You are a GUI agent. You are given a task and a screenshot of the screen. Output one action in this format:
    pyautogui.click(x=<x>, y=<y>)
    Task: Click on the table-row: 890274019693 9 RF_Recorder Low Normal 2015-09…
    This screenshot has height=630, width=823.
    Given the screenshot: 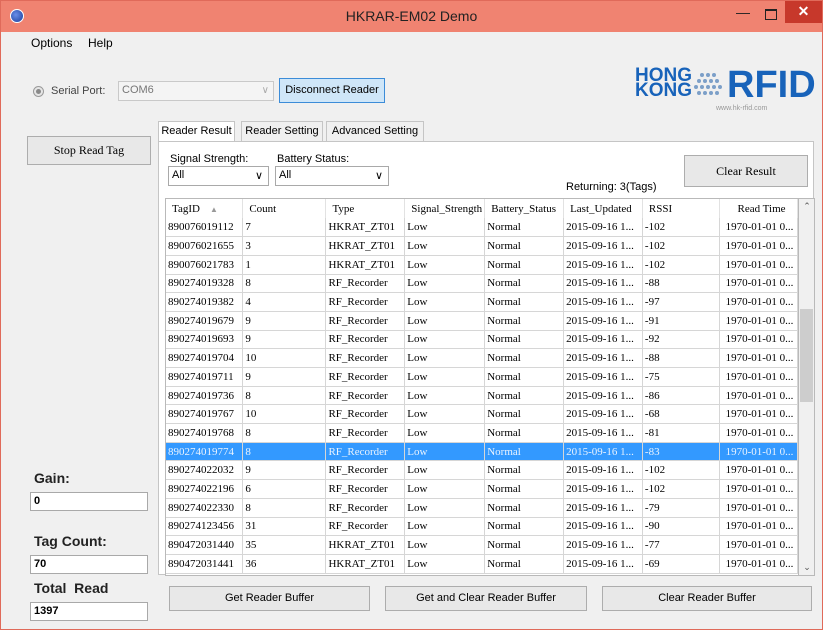 What is the action you would take?
    pyautogui.click(x=482, y=340)
    